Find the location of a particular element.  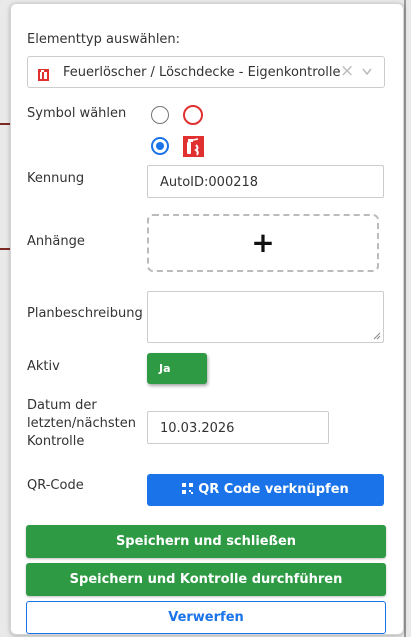

qr-link-button: QR Code verknüpfen is located at coordinates (265, 490).